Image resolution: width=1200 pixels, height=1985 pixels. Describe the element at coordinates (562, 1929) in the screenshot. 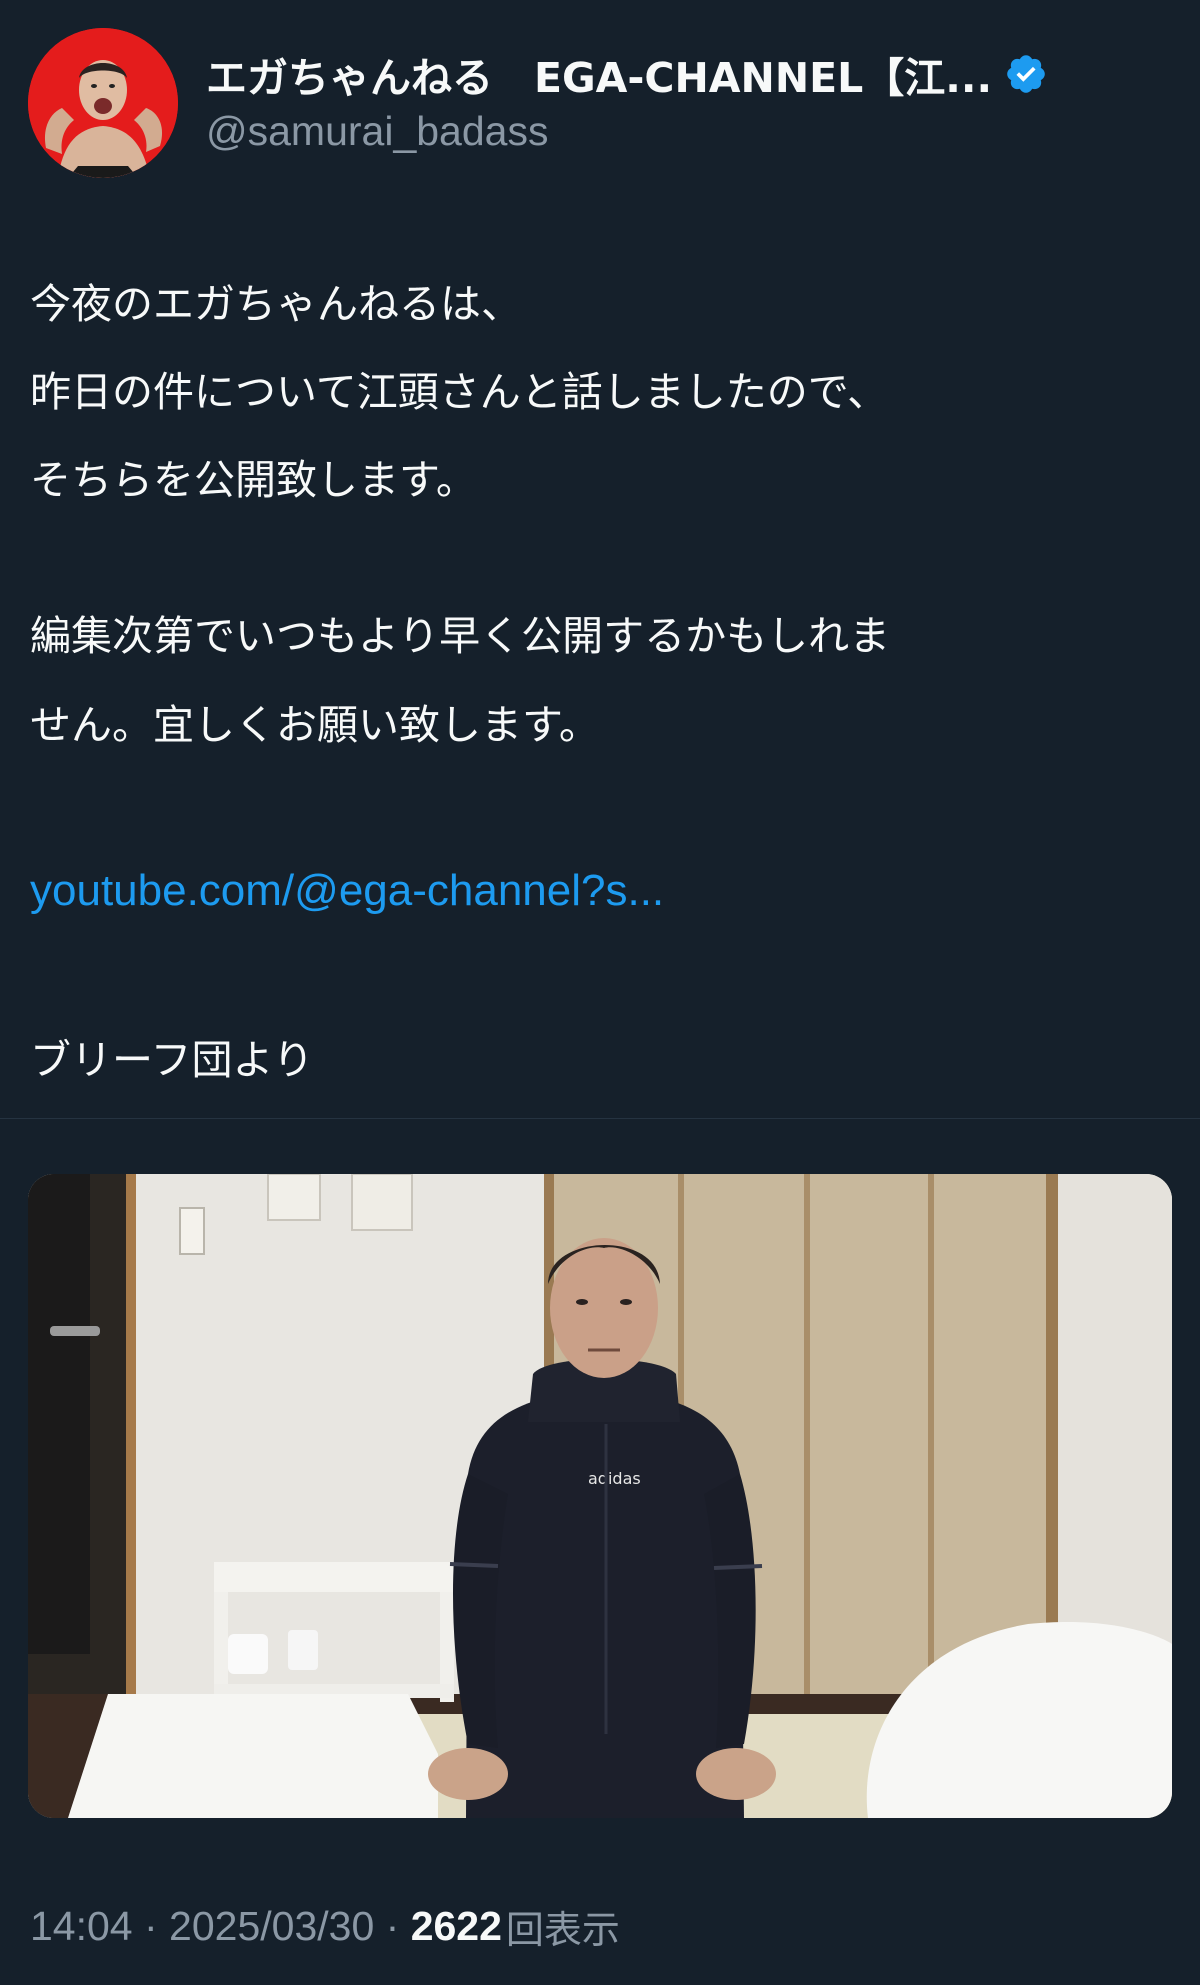

I see `views-label: 回表示` at that location.